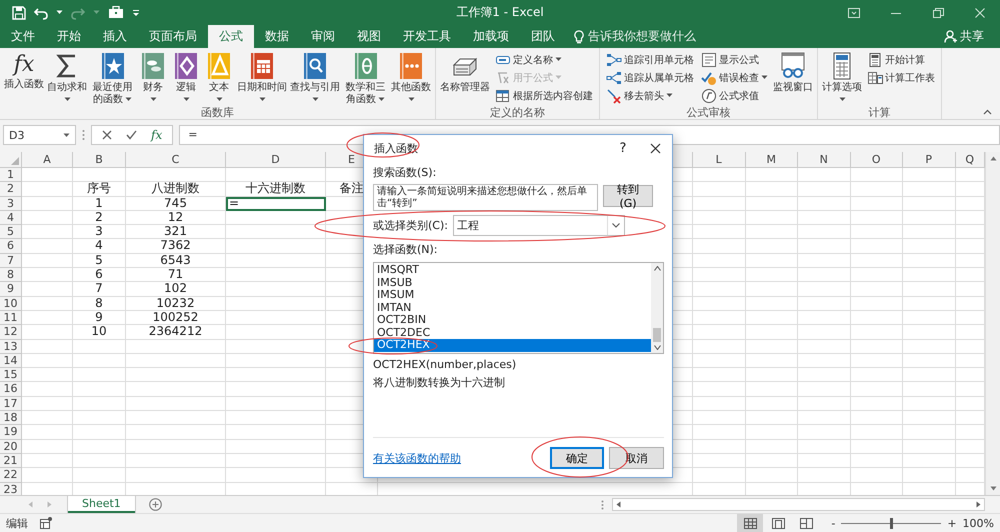  I want to click on table-cell: 八进制数, so click(176, 189).